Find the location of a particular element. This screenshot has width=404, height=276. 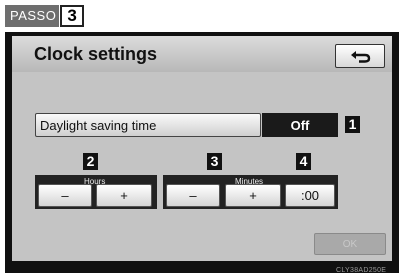

daylight-saving-label: Daylight saving time is located at coordinates (98, 125).